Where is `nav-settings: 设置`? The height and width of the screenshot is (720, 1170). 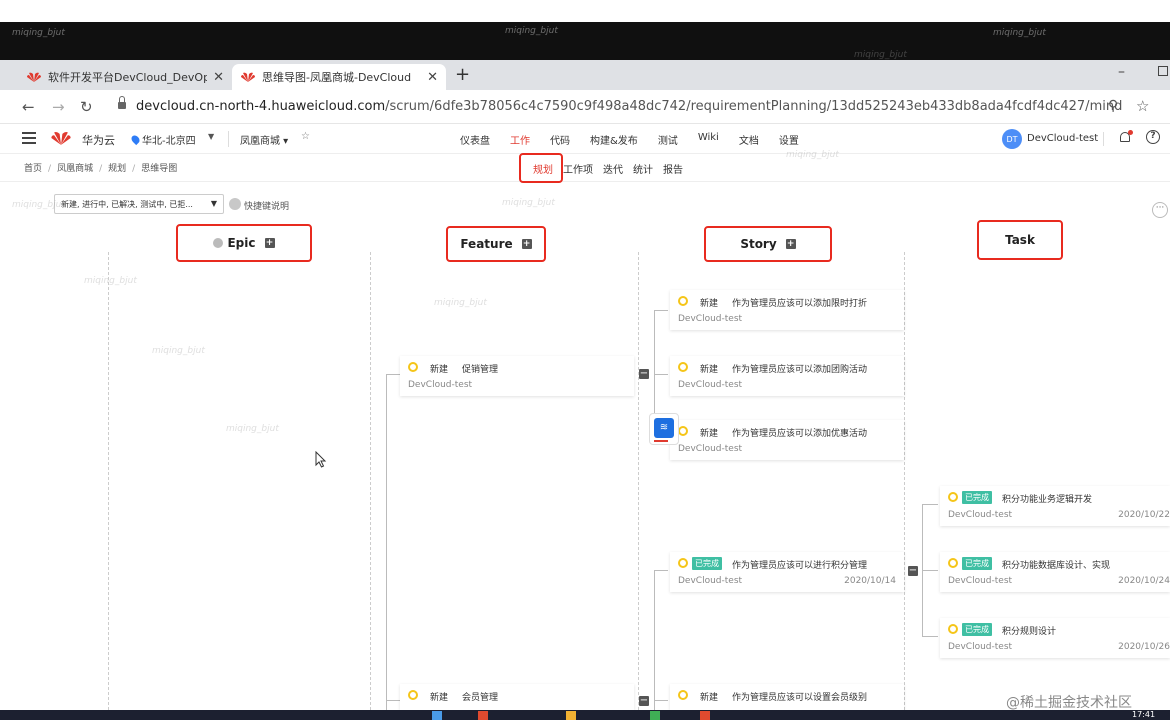
nav-settings: 设置 is located at coordinates (789, 139).